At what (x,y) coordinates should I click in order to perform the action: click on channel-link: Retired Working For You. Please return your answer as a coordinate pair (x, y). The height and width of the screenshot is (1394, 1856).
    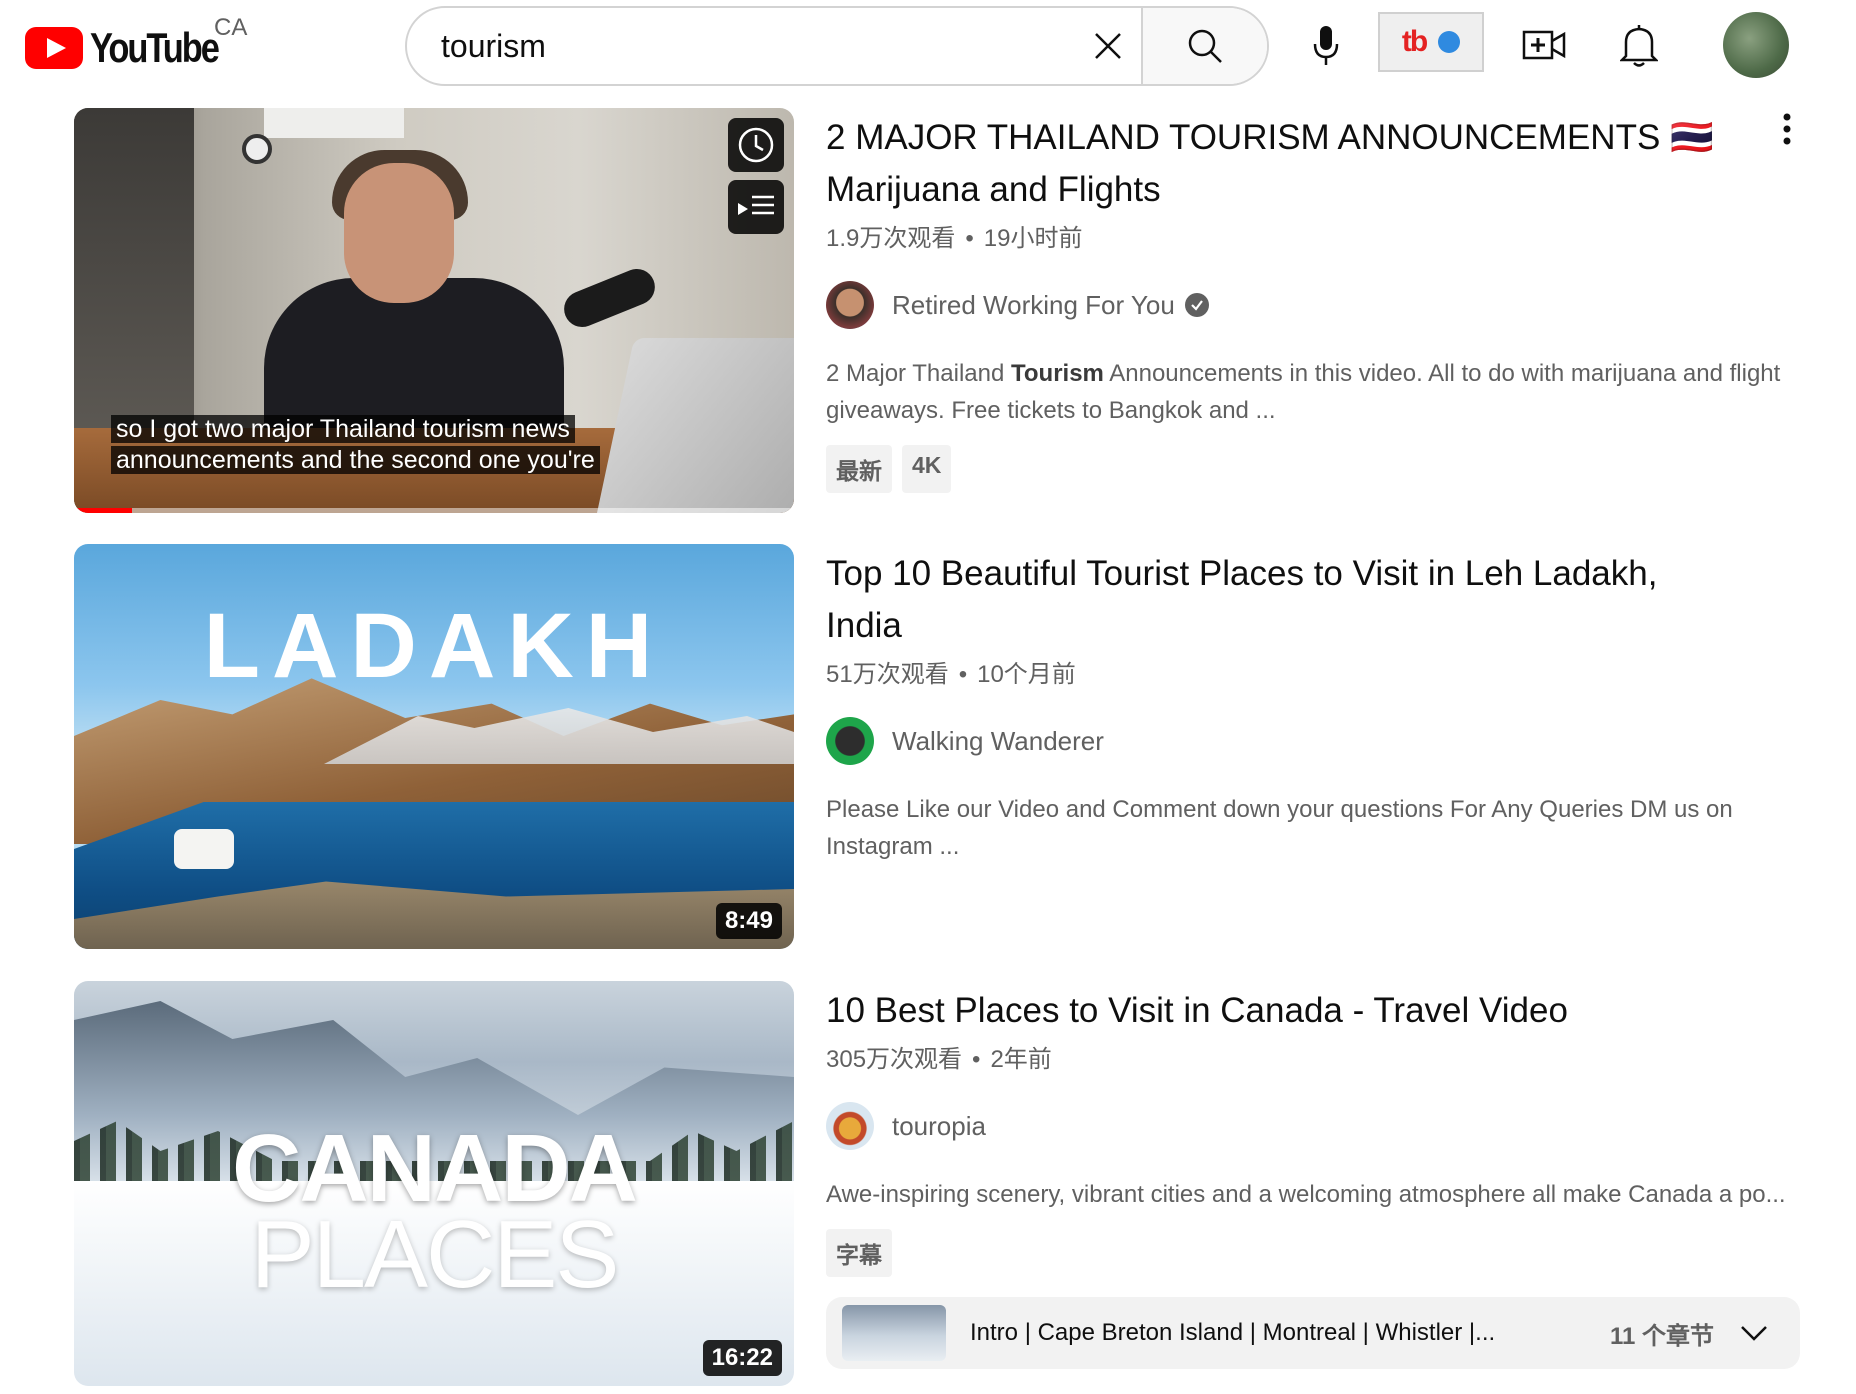
    Looking at the image, I should click on (1311, 305).